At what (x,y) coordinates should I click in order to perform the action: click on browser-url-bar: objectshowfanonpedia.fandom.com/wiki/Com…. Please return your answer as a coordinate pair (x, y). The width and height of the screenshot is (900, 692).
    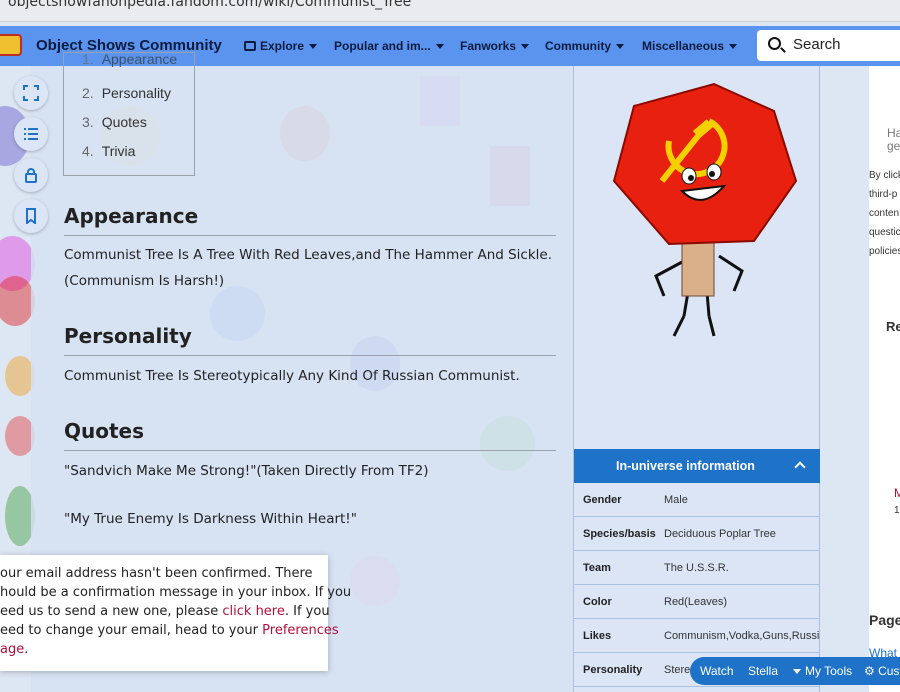
    Looking at the image, I should click on (450, 11).